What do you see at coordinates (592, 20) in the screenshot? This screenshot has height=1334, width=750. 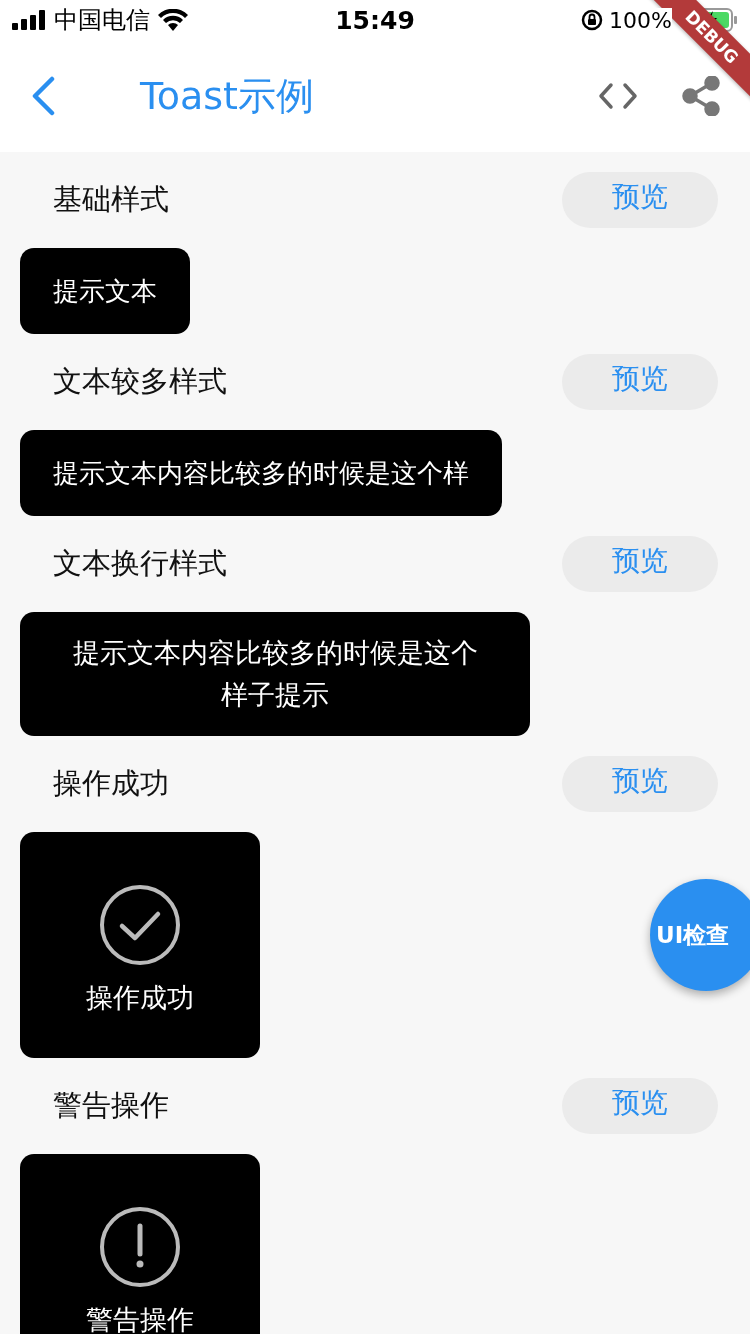 I see `rotation-lock-icon` at bounding box center [592, 20].